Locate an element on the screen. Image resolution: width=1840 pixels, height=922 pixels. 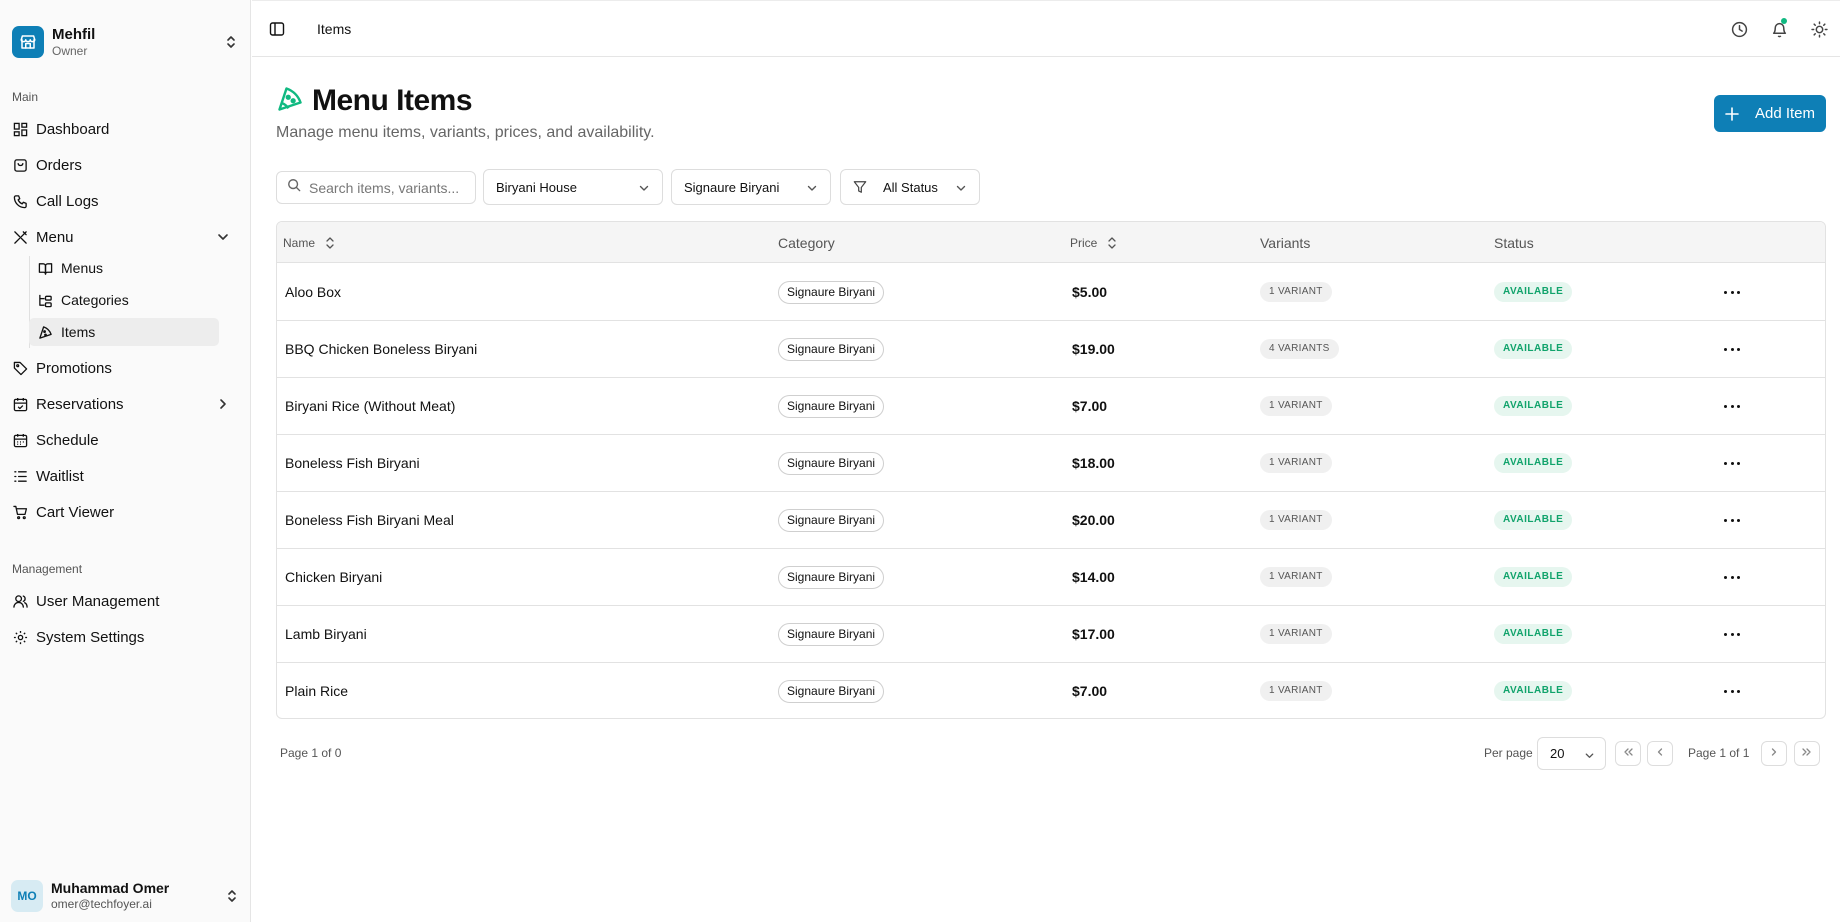
search-box is located at coordinates (376, 187).